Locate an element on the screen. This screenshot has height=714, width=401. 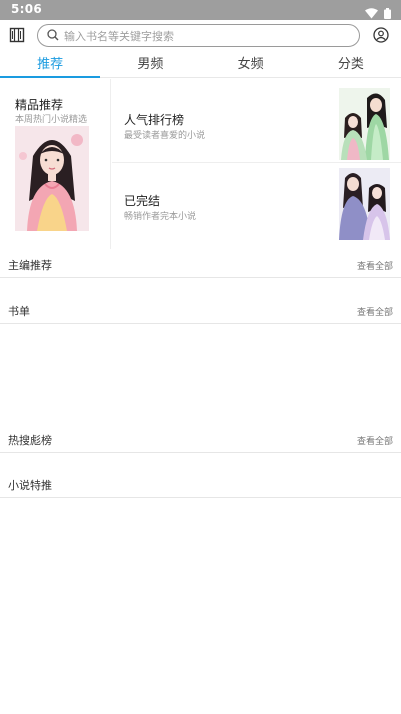
section-title: 热搜彪榜 is located at coordinates (30, 440).